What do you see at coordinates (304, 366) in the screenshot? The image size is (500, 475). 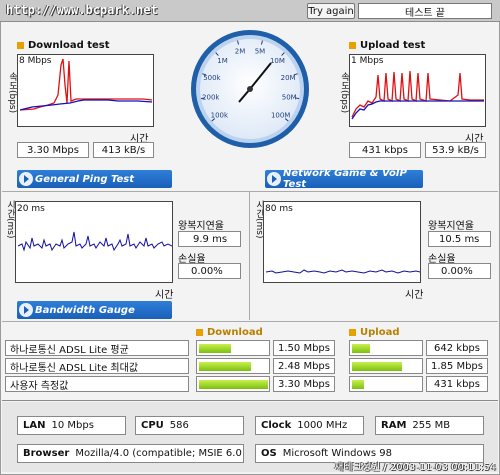 I see `download-bar-value: 2.48 Mbps` at bounding box center [304, 366].